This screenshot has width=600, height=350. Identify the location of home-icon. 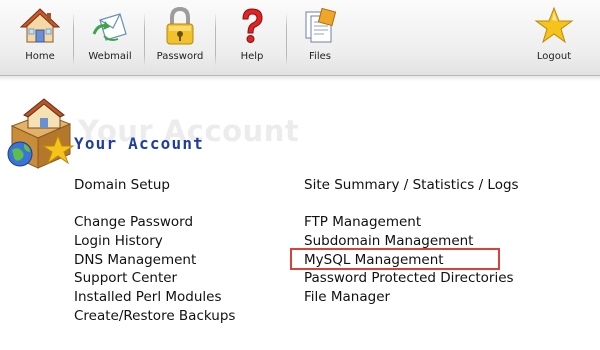
(40, 25).